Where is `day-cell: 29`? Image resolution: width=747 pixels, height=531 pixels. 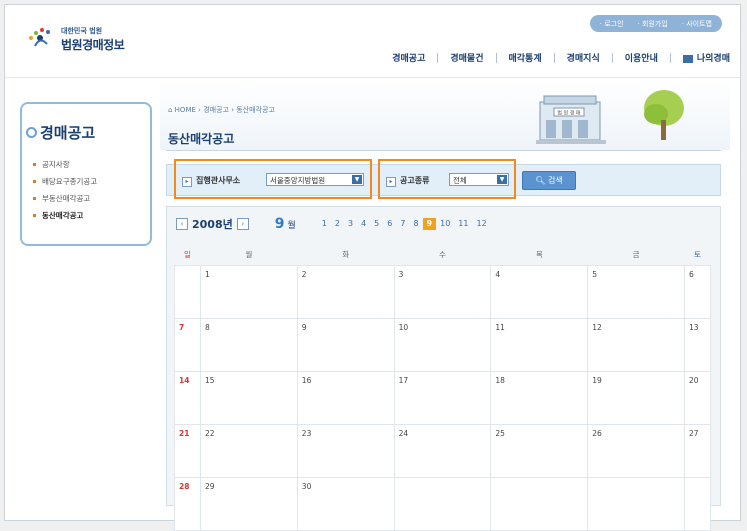
day-cell: 29 is located at coordinates (249, 504).